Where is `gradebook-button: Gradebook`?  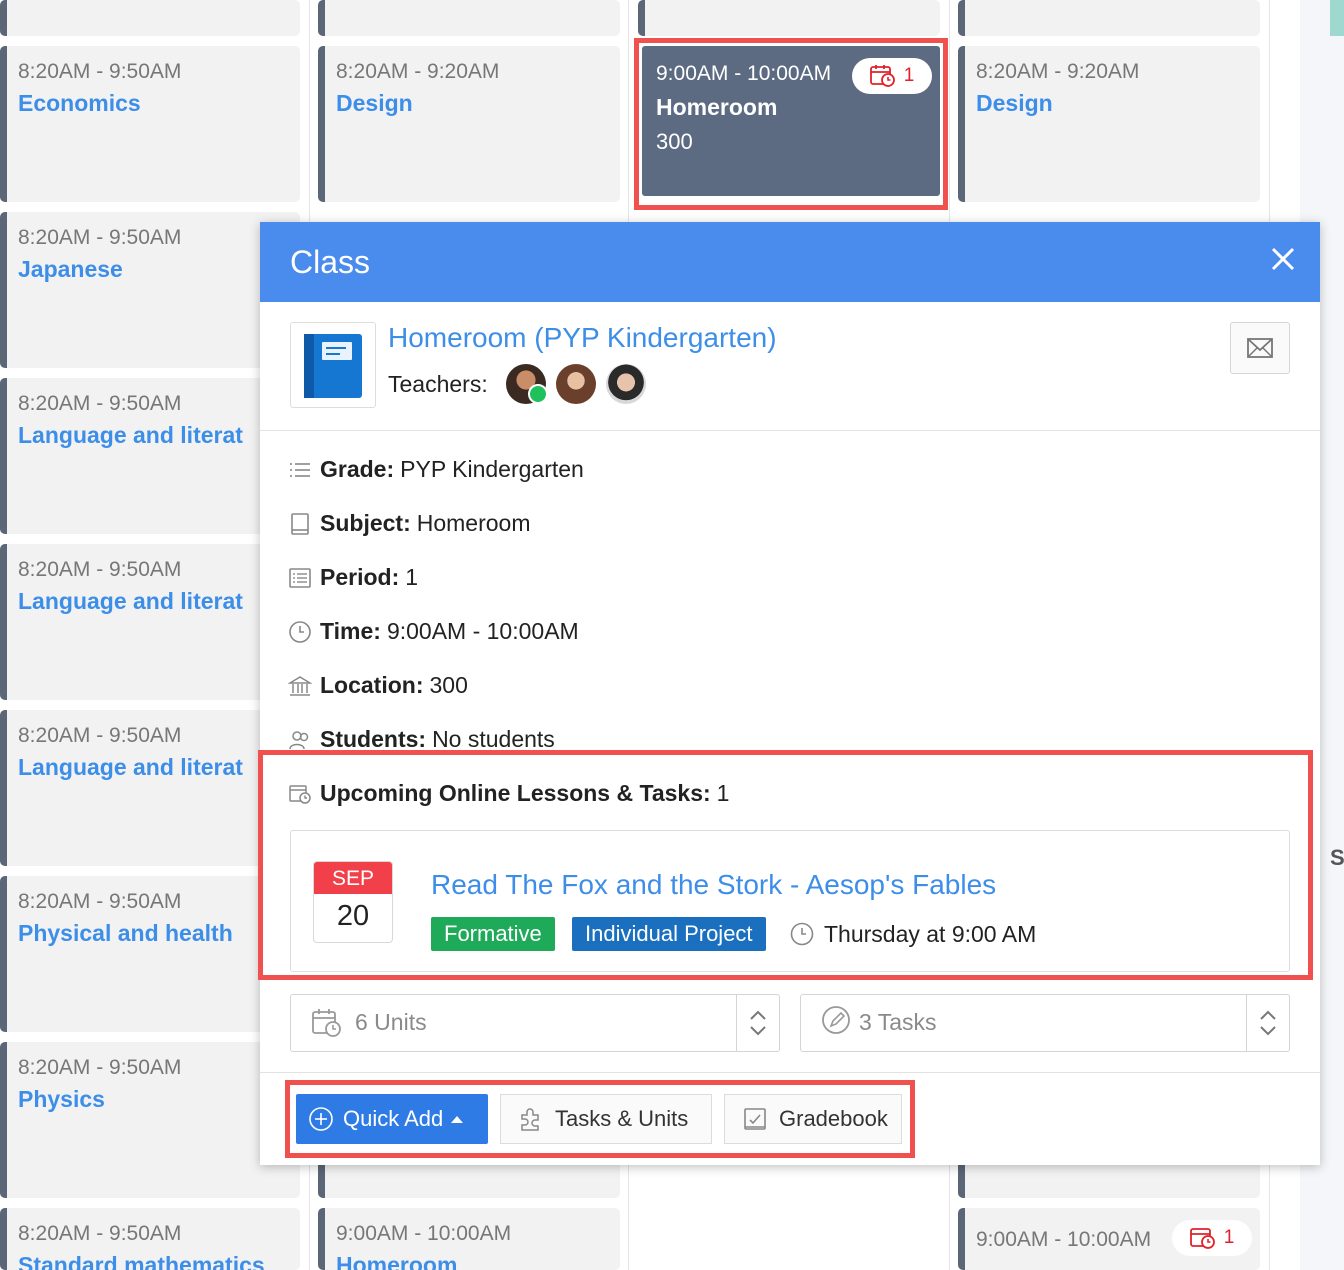 gradebook-button: Gradebook is located at coordinates (813, 1119).